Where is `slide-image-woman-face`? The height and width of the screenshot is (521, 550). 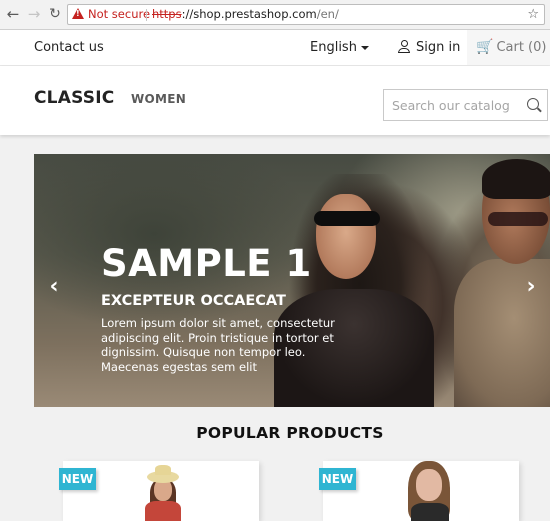 slide-image-woman-face is located at coordinates (346, 236).